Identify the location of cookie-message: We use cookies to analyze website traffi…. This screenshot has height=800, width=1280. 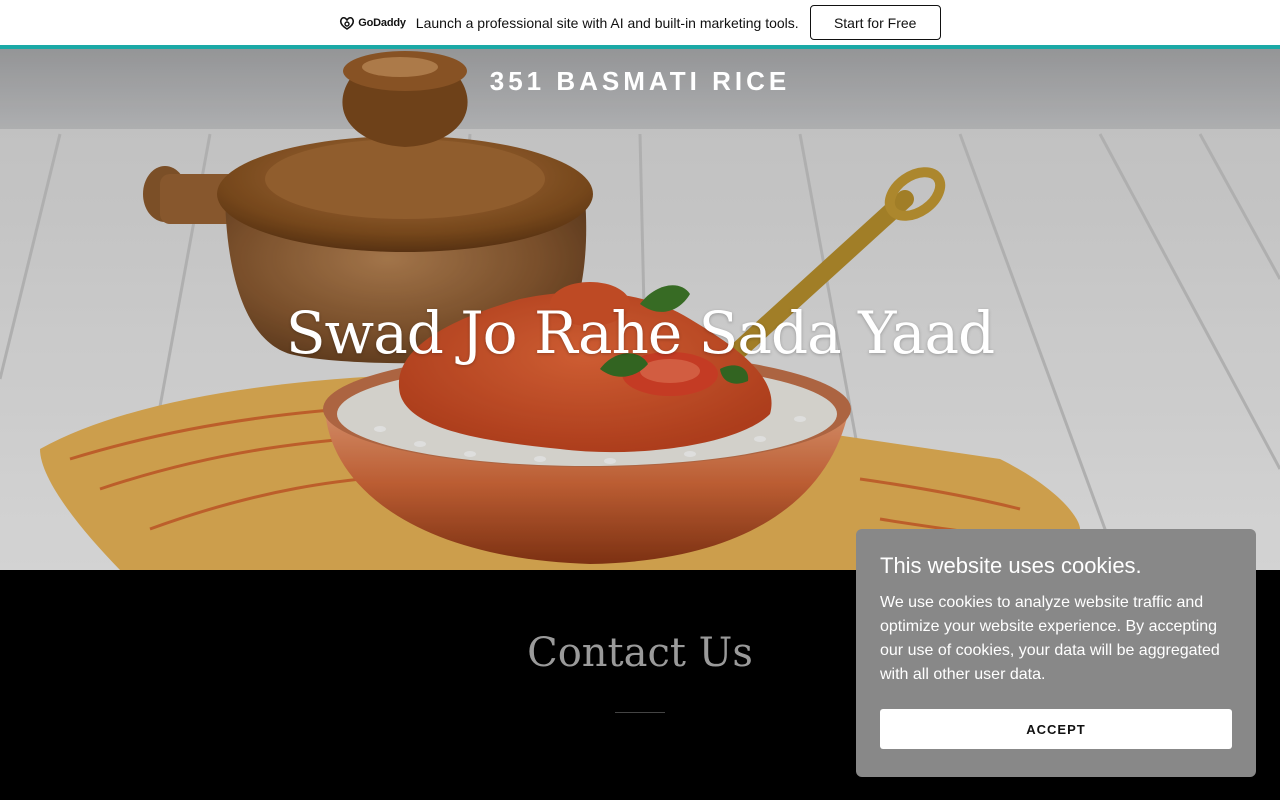
(1050, 638).